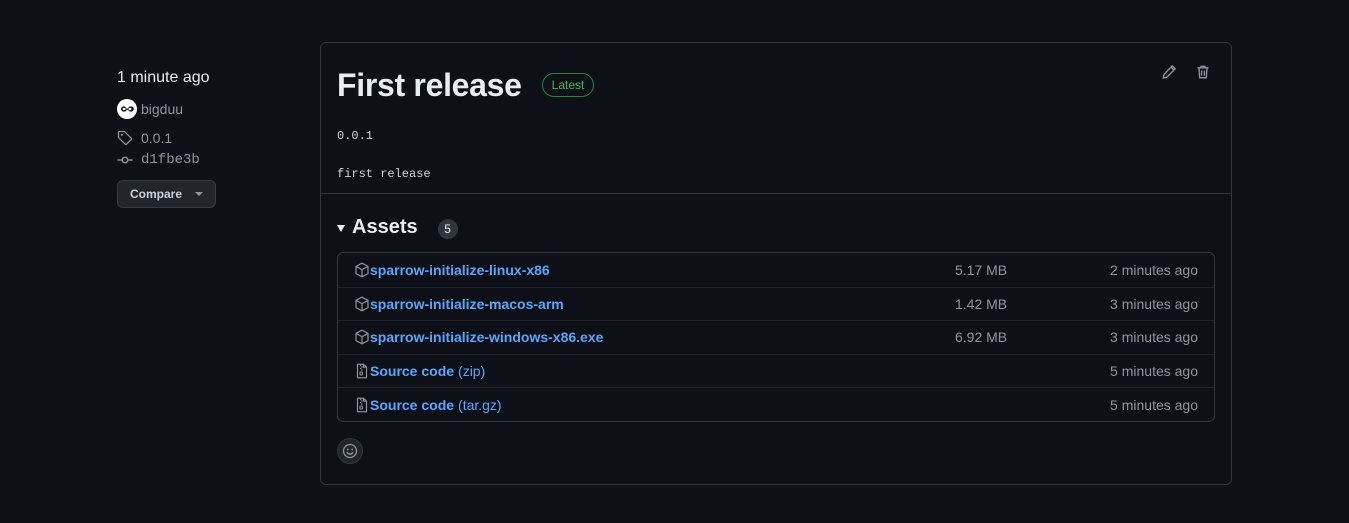 The image size is (1349, 523). I want to click on release-actions, so click(1186, 72).